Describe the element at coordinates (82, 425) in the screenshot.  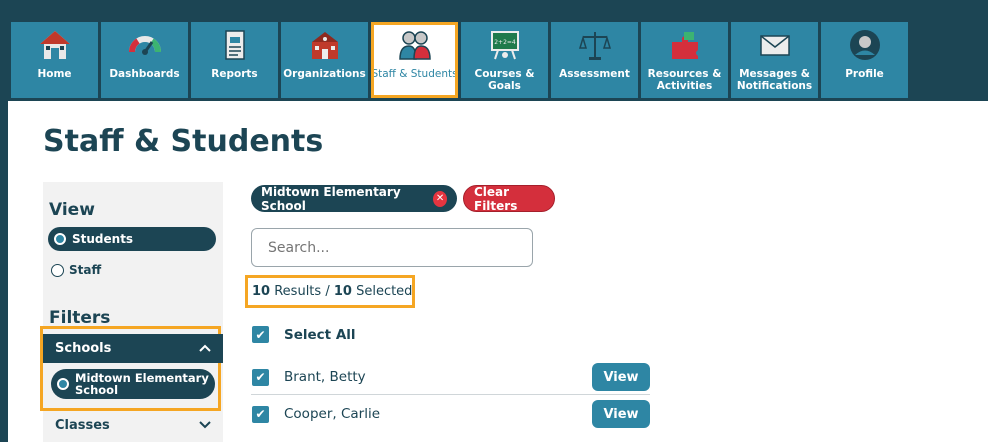
I see `classes-label: Classes` at that location.